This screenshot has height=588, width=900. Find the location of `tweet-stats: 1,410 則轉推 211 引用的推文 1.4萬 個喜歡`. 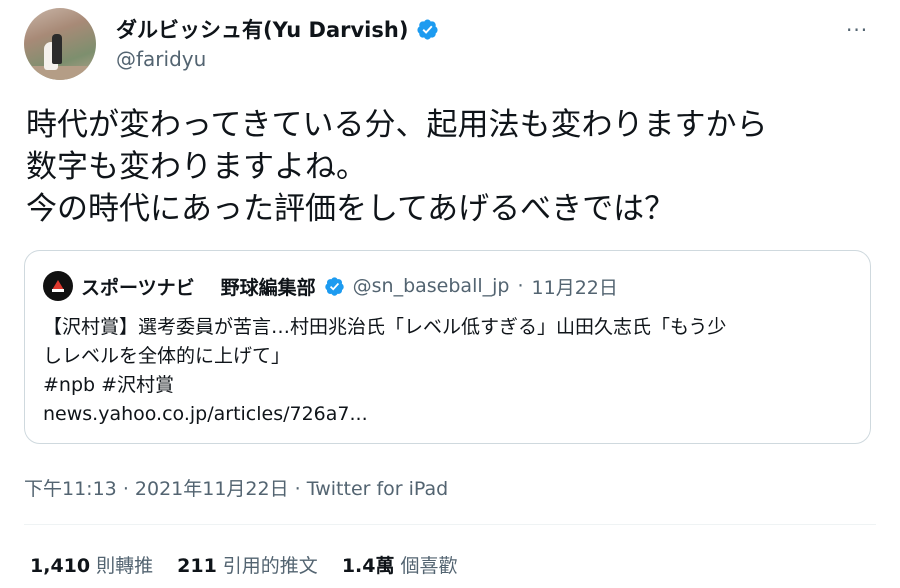

tweet-stats: 1,410 則轉推 211 引用的推文 1.4萬 個喜歡 is located at coordinates (244, 564).